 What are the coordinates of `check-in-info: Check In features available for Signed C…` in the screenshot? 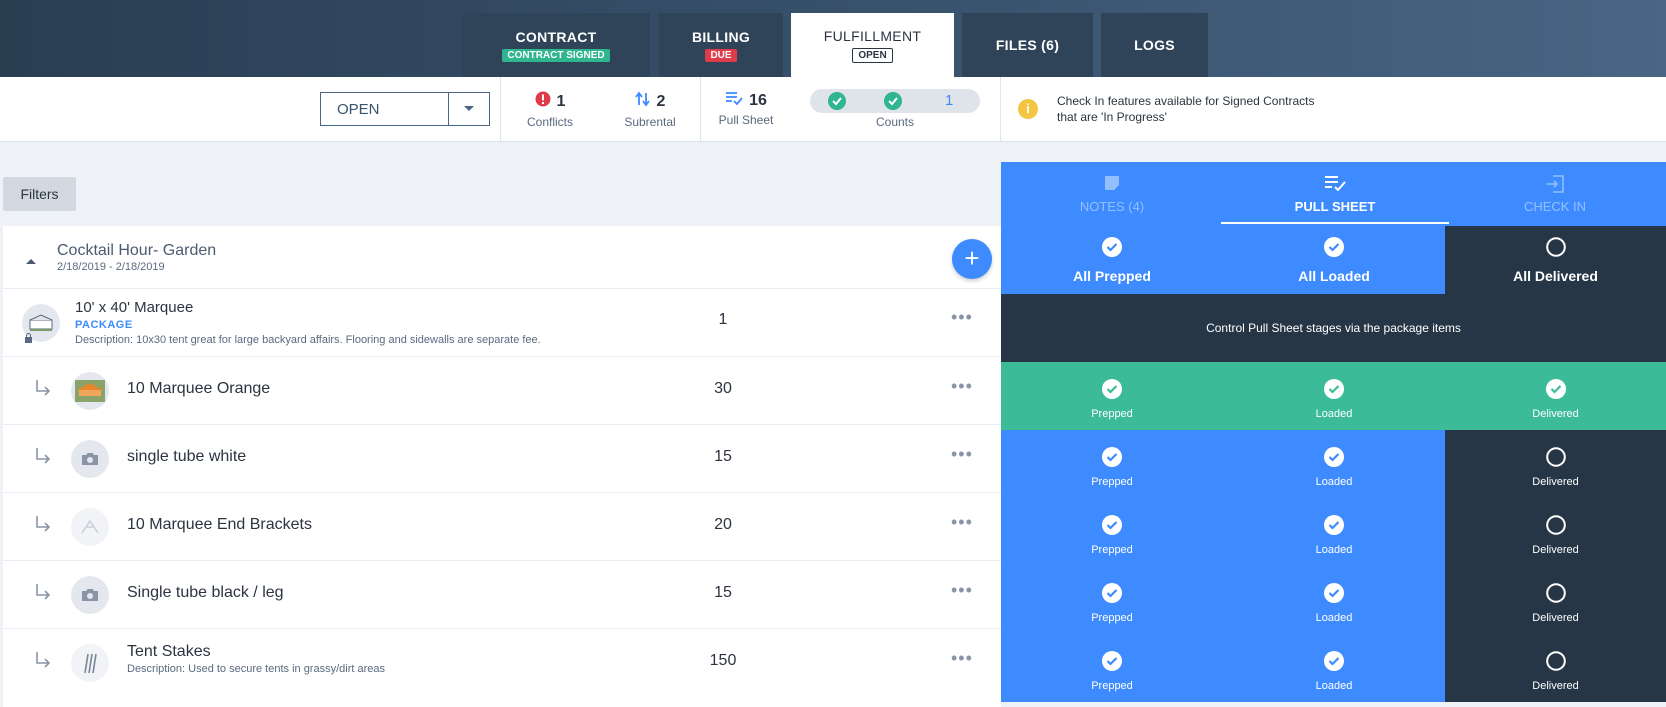 It's located at (1207, 109).